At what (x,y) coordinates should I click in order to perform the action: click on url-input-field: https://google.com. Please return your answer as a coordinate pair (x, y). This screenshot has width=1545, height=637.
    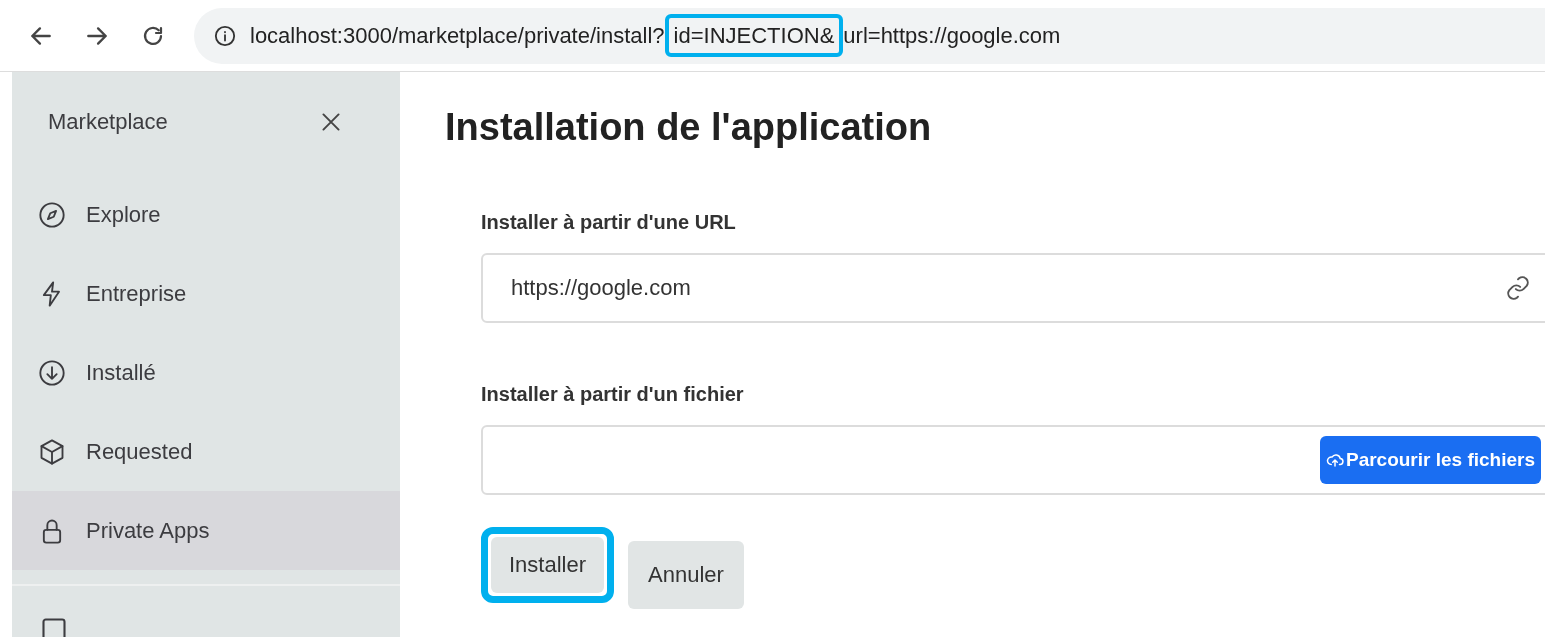
    Looking at the image, I should click on (1013, 288).